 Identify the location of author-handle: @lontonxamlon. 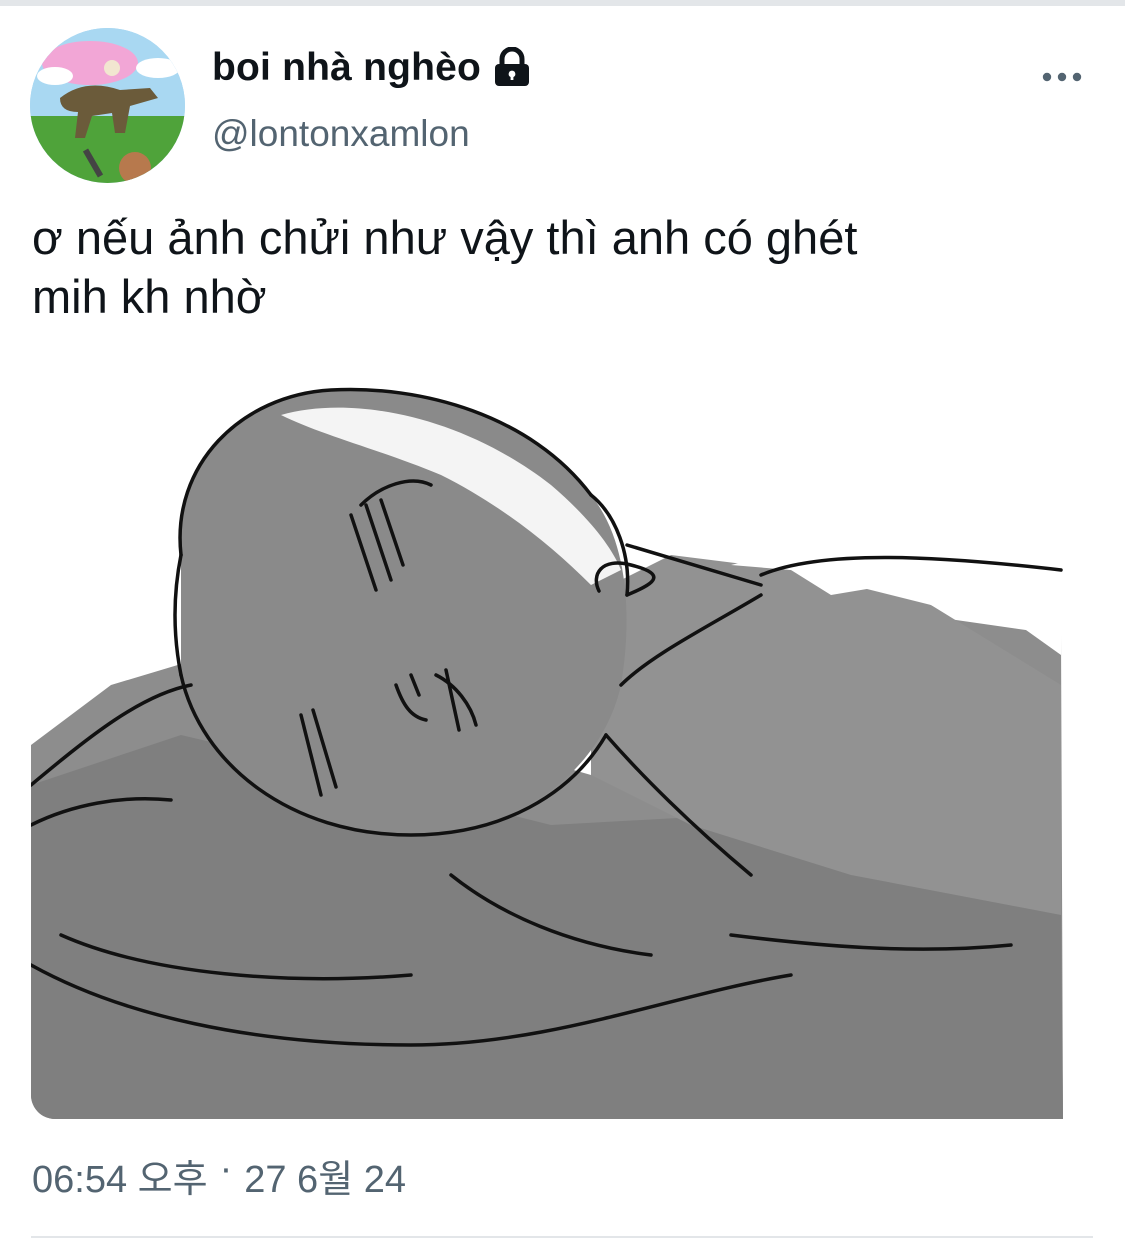
(341, 134).